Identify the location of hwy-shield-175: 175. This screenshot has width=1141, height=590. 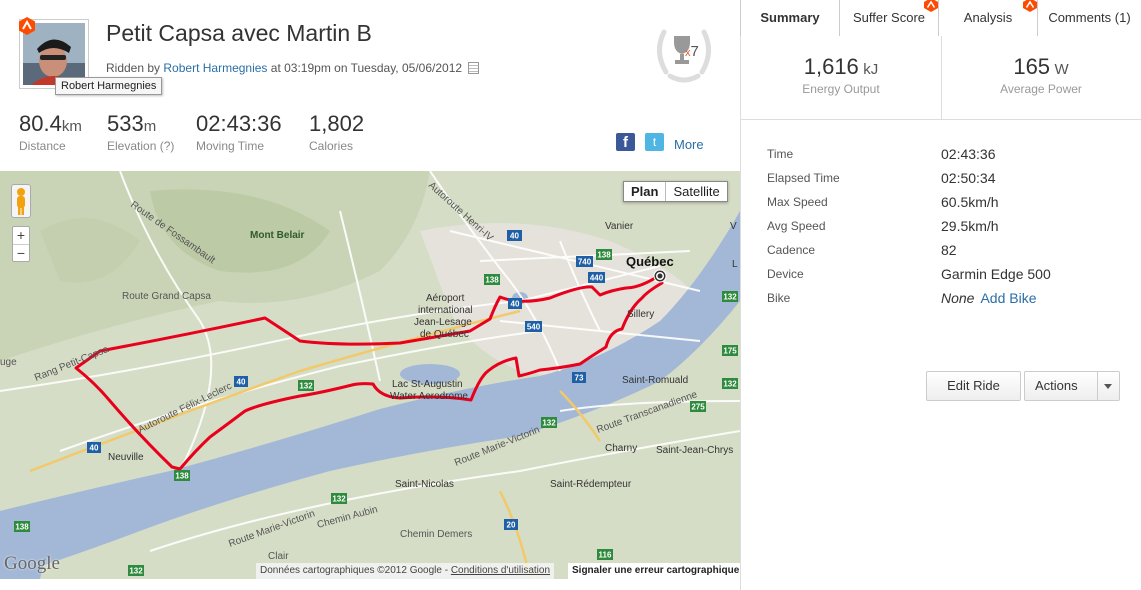
(730, 350).